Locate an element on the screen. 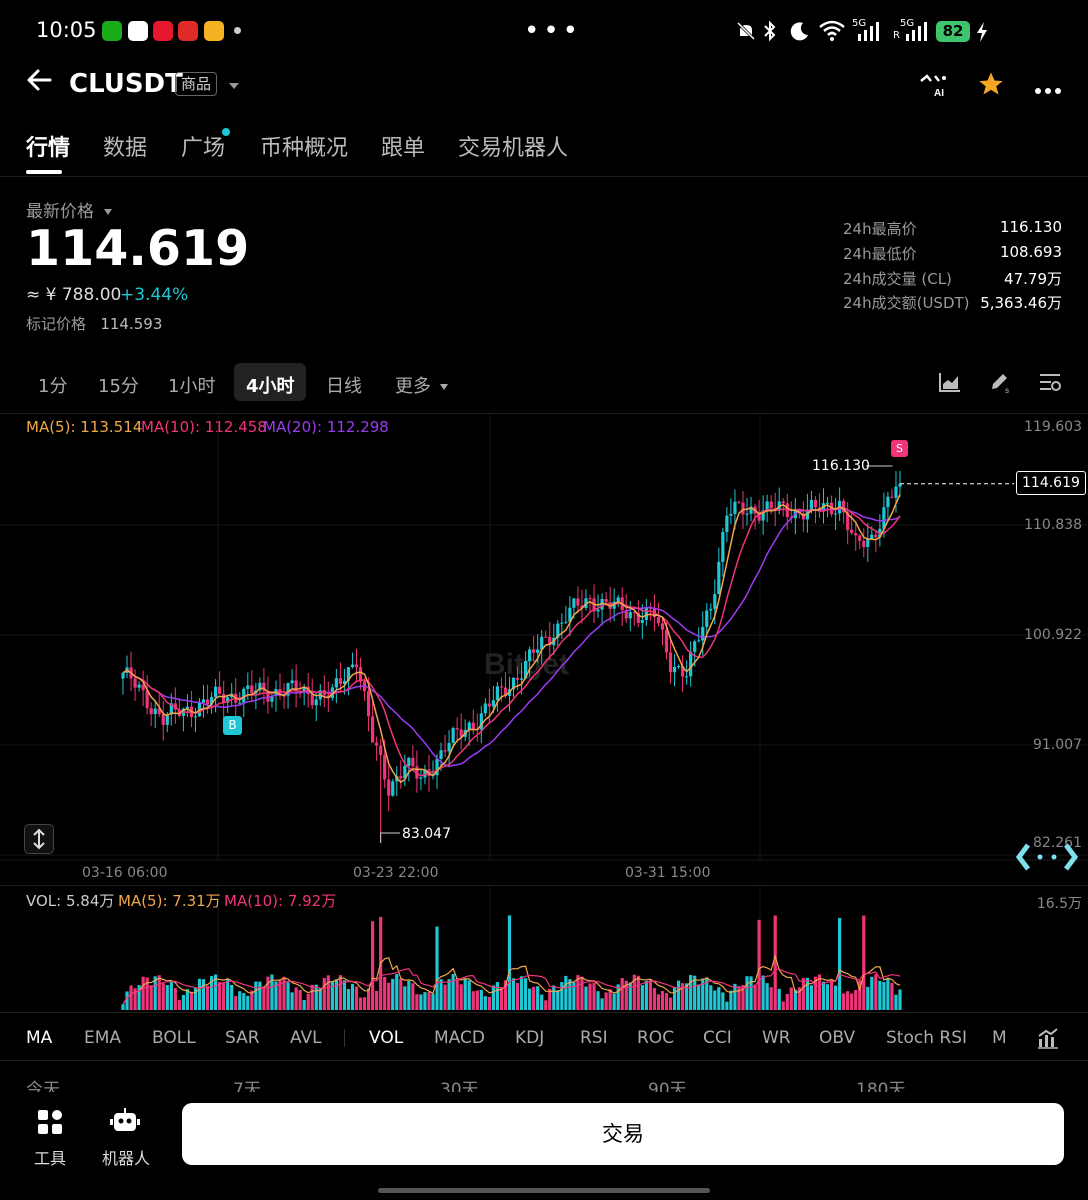 This screenshot has height=1200, width=1088. range-divider is located at coordinates (544, 1060).